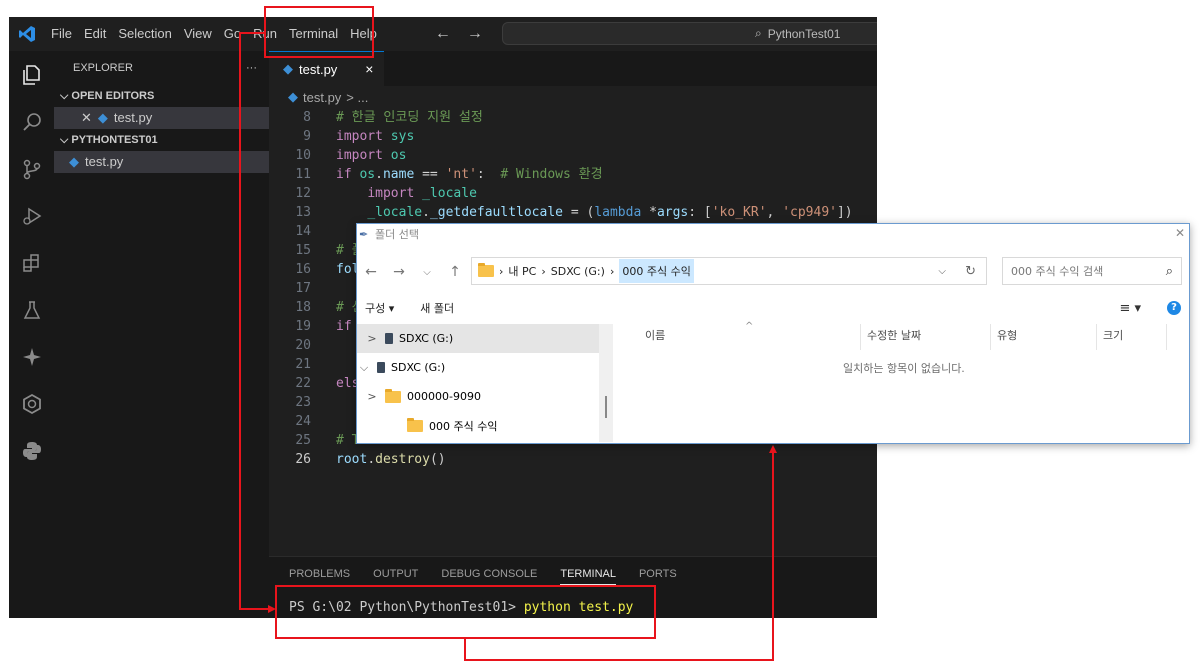 The image size is (1200, 669). I want to click on line-number: 20, so click(303, 345).